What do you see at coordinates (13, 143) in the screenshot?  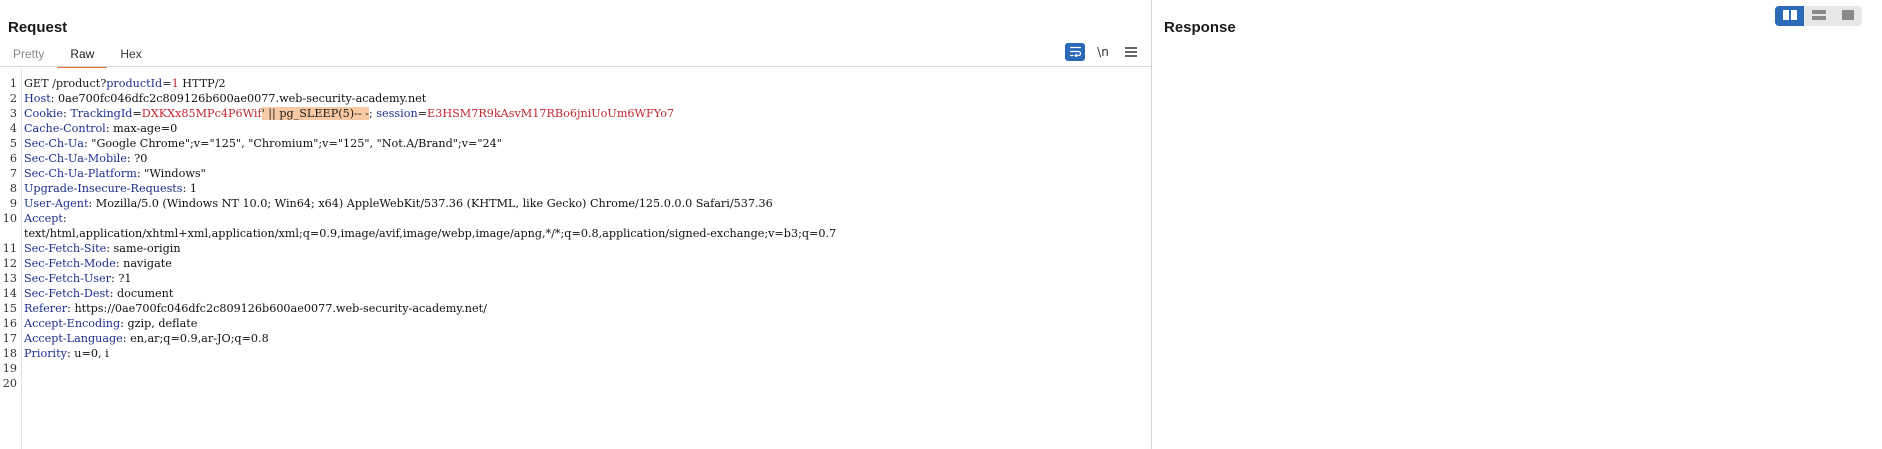 I see `line-number: 5` at bounding box center [13, 143].